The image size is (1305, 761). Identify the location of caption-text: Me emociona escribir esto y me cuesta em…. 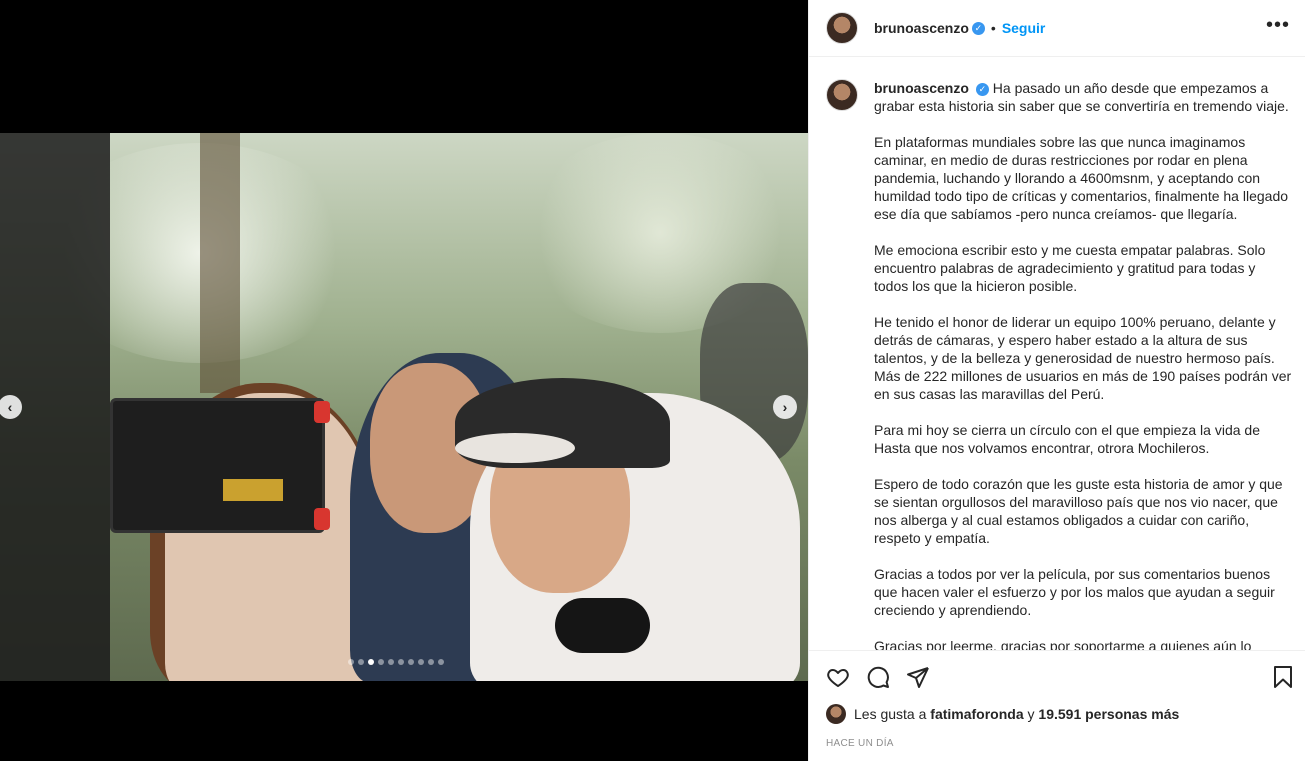
(1070, 268).